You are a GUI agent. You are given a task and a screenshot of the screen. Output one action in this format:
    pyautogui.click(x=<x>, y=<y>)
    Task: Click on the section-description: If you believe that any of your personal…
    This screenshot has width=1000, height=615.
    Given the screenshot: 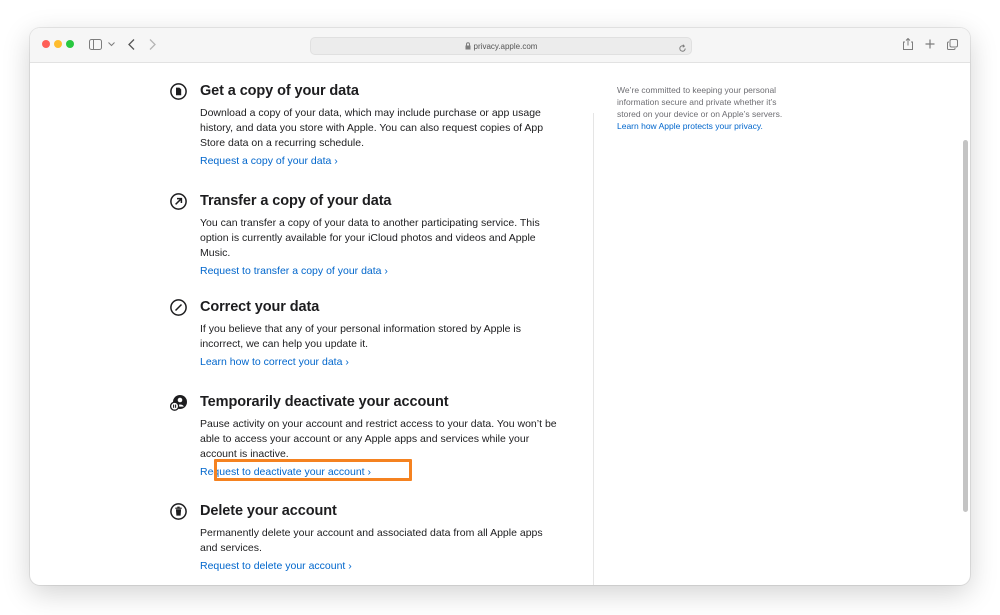 What is the action you would take?
    pyautogui.click(x=380, y=337)
    